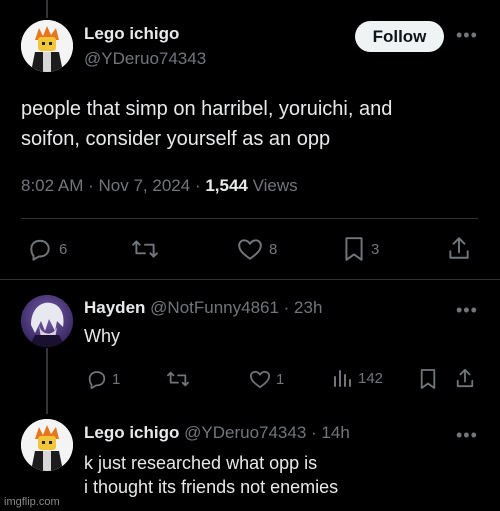 Image resolution: width=500 pixels, height=511 pixels. What do you see at coordinates (47, 9) in the screenshot?
I see `thread-line-top` at bounding box center [47, 9].